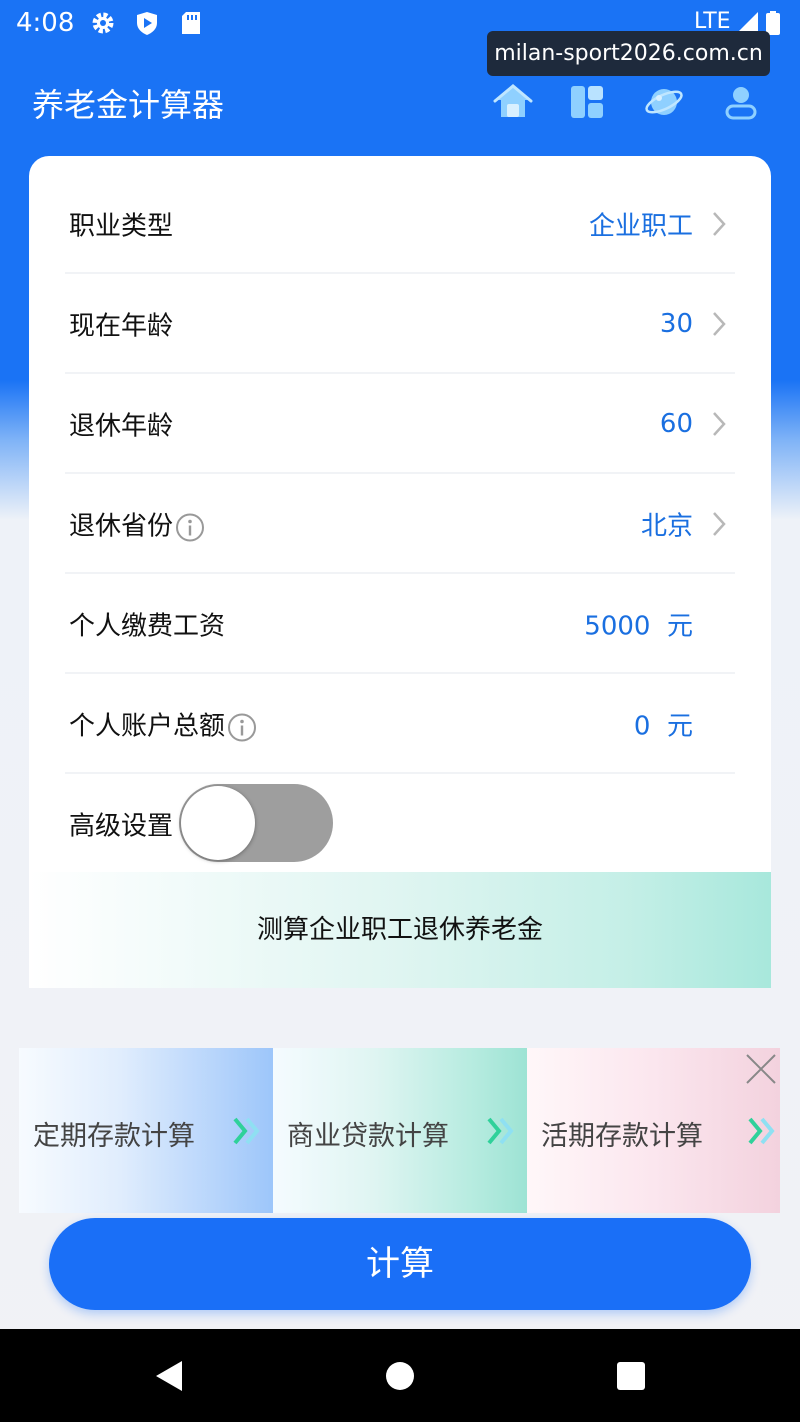 This screenshot has height=1422, width=800. I want to click on calculate-button: 计算, so click(400, 1264).